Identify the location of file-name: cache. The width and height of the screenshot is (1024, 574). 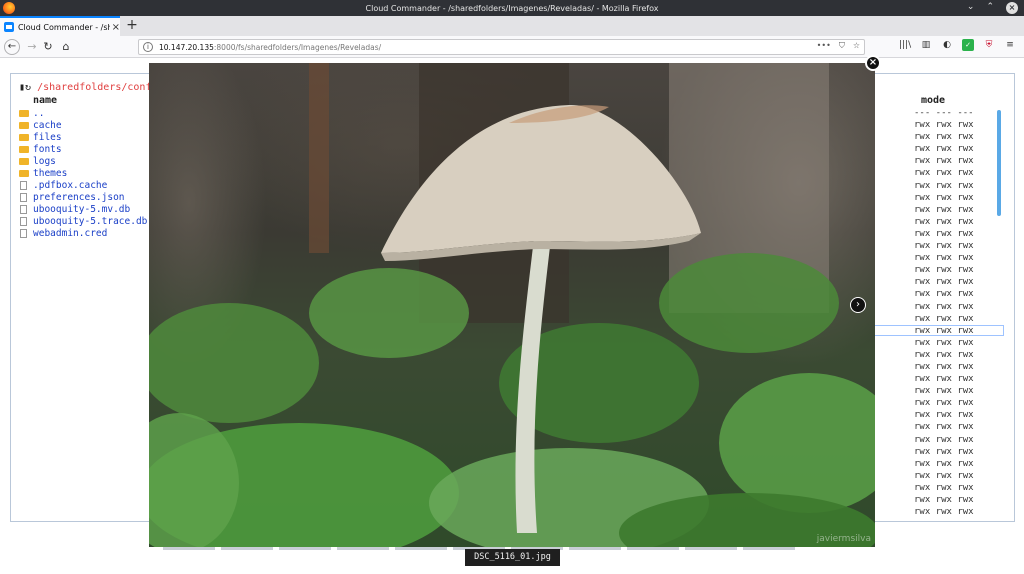
(47, 125).